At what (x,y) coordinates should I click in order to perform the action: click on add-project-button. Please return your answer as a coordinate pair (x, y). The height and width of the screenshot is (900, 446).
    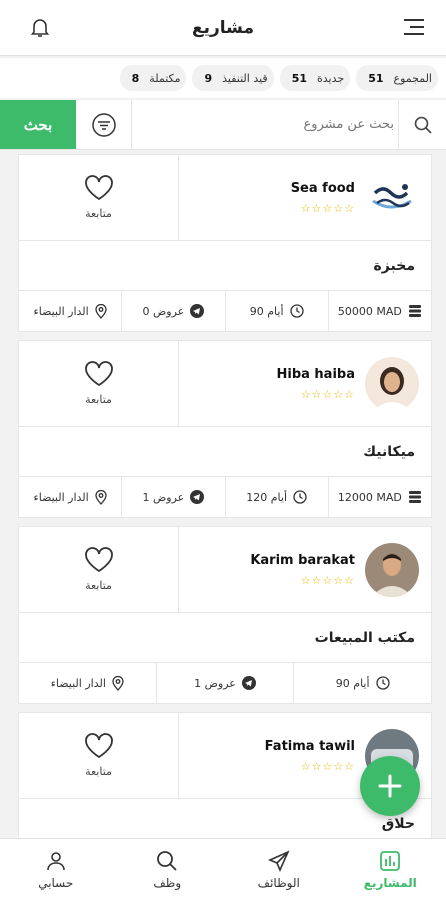
    Looking at the image, I should click on (390, 786).